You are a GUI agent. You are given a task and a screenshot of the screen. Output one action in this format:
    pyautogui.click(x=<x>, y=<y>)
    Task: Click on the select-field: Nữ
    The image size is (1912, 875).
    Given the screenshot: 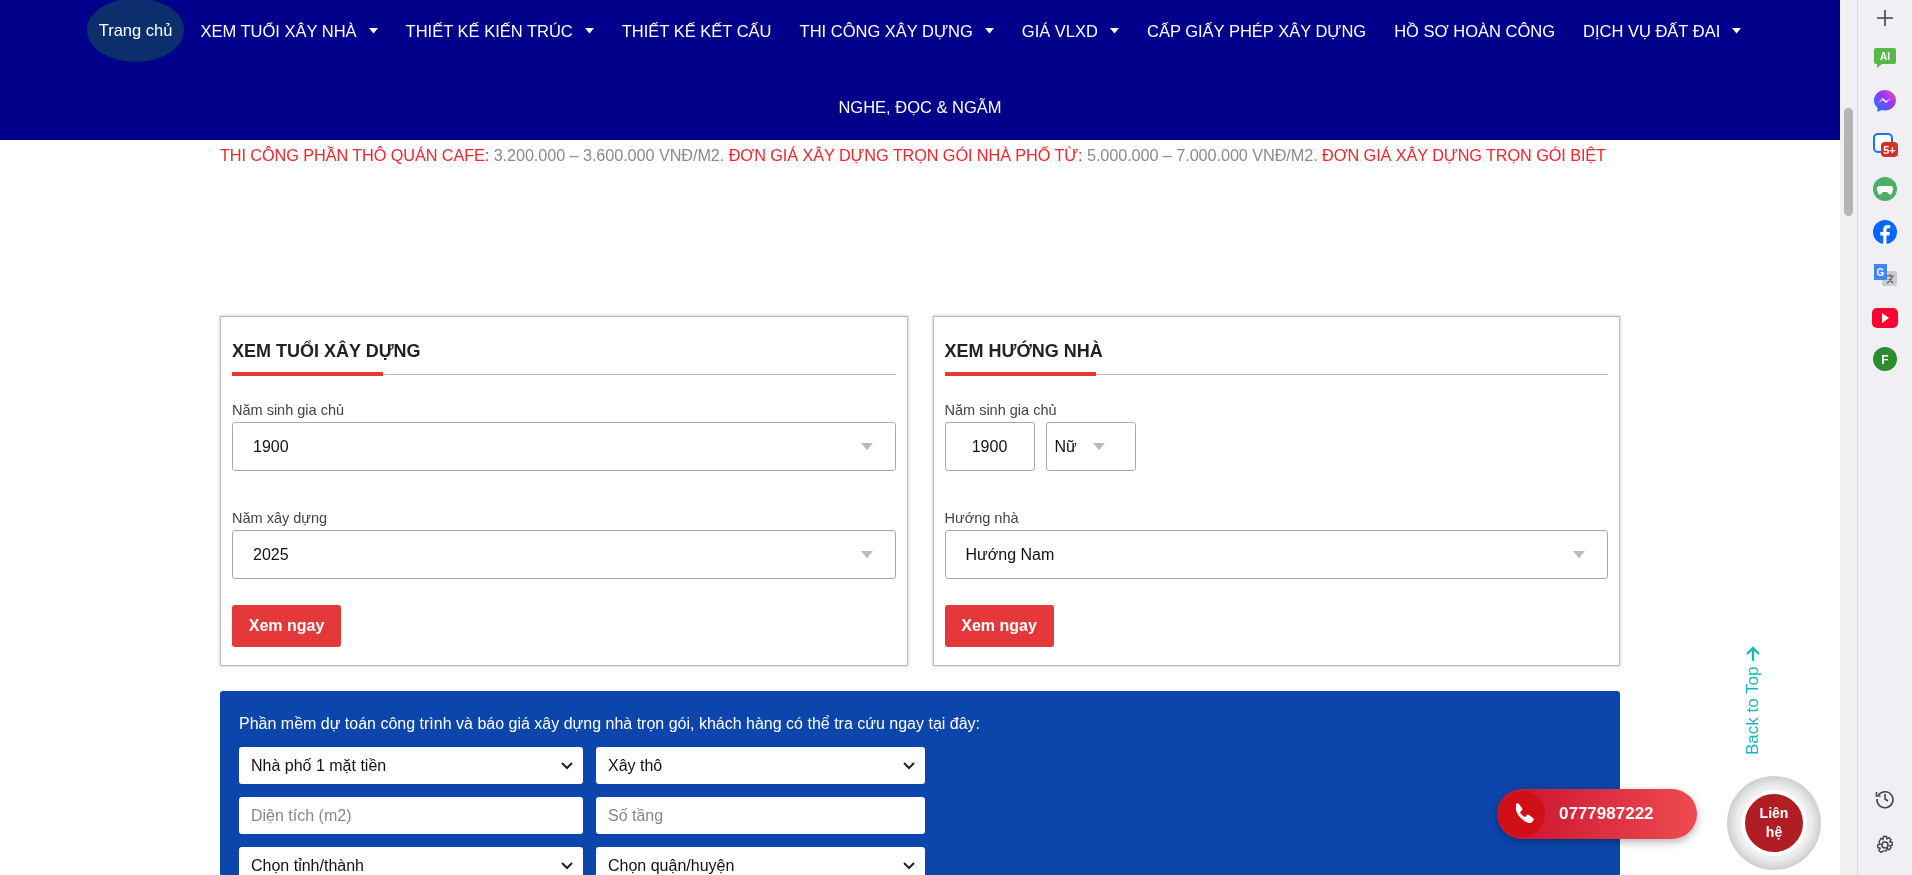 What is the action you would take?
    pyautogui.click(x=1090, y=446)
    